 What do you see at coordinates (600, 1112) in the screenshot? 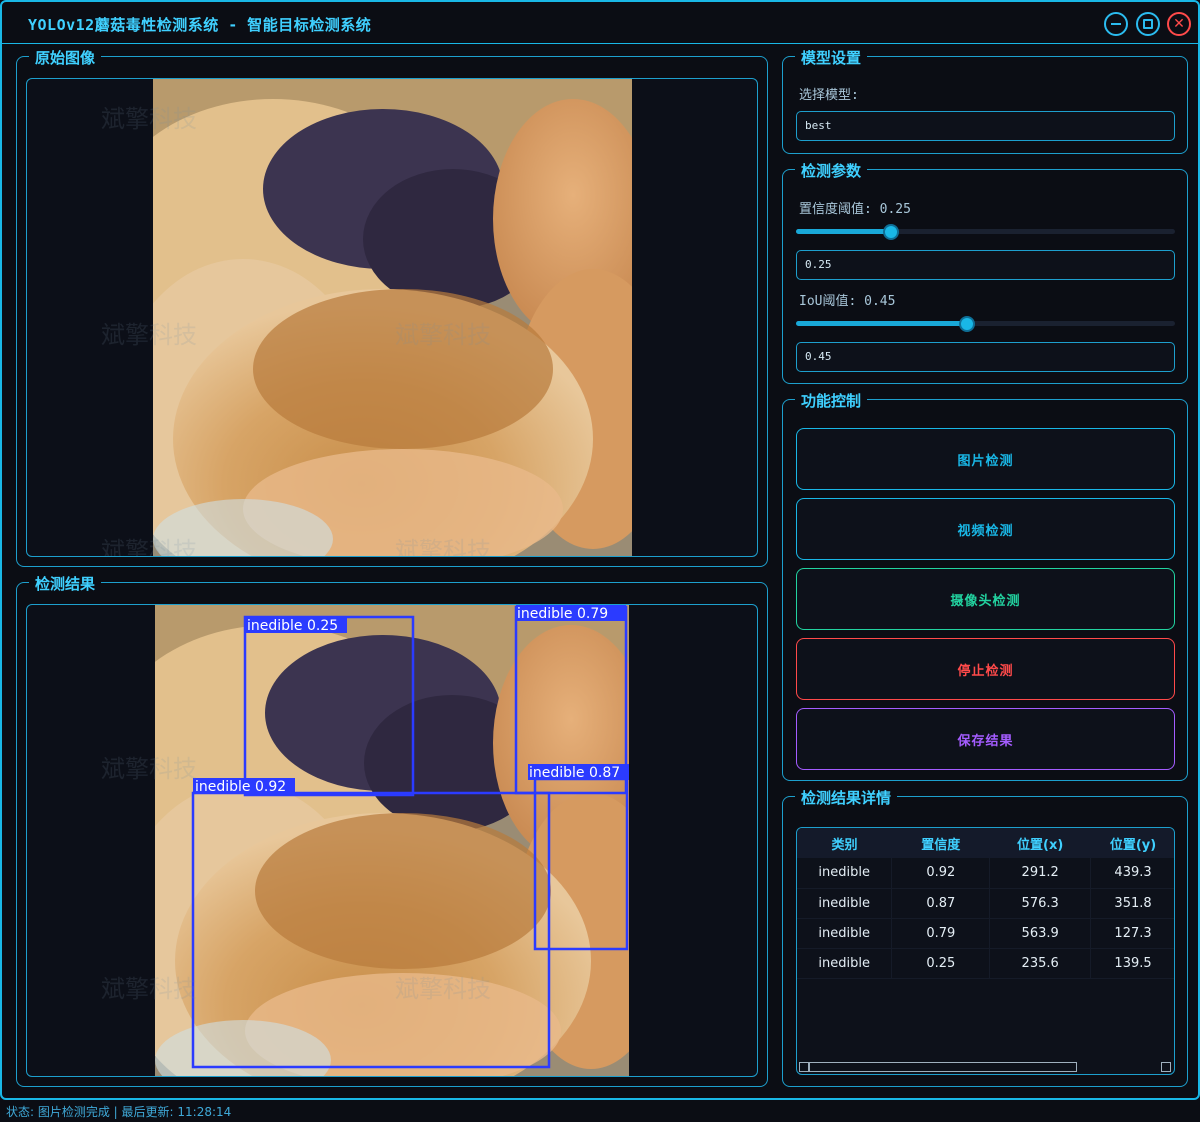
I see `status-bar: 状态: 图片检测完成 | 最后更新: 11:28:14` at bounding box center [600, 1112].